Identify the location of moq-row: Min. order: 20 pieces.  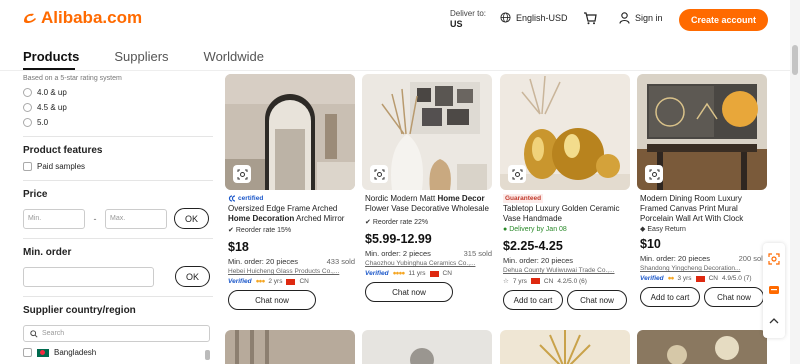
(566, 260).